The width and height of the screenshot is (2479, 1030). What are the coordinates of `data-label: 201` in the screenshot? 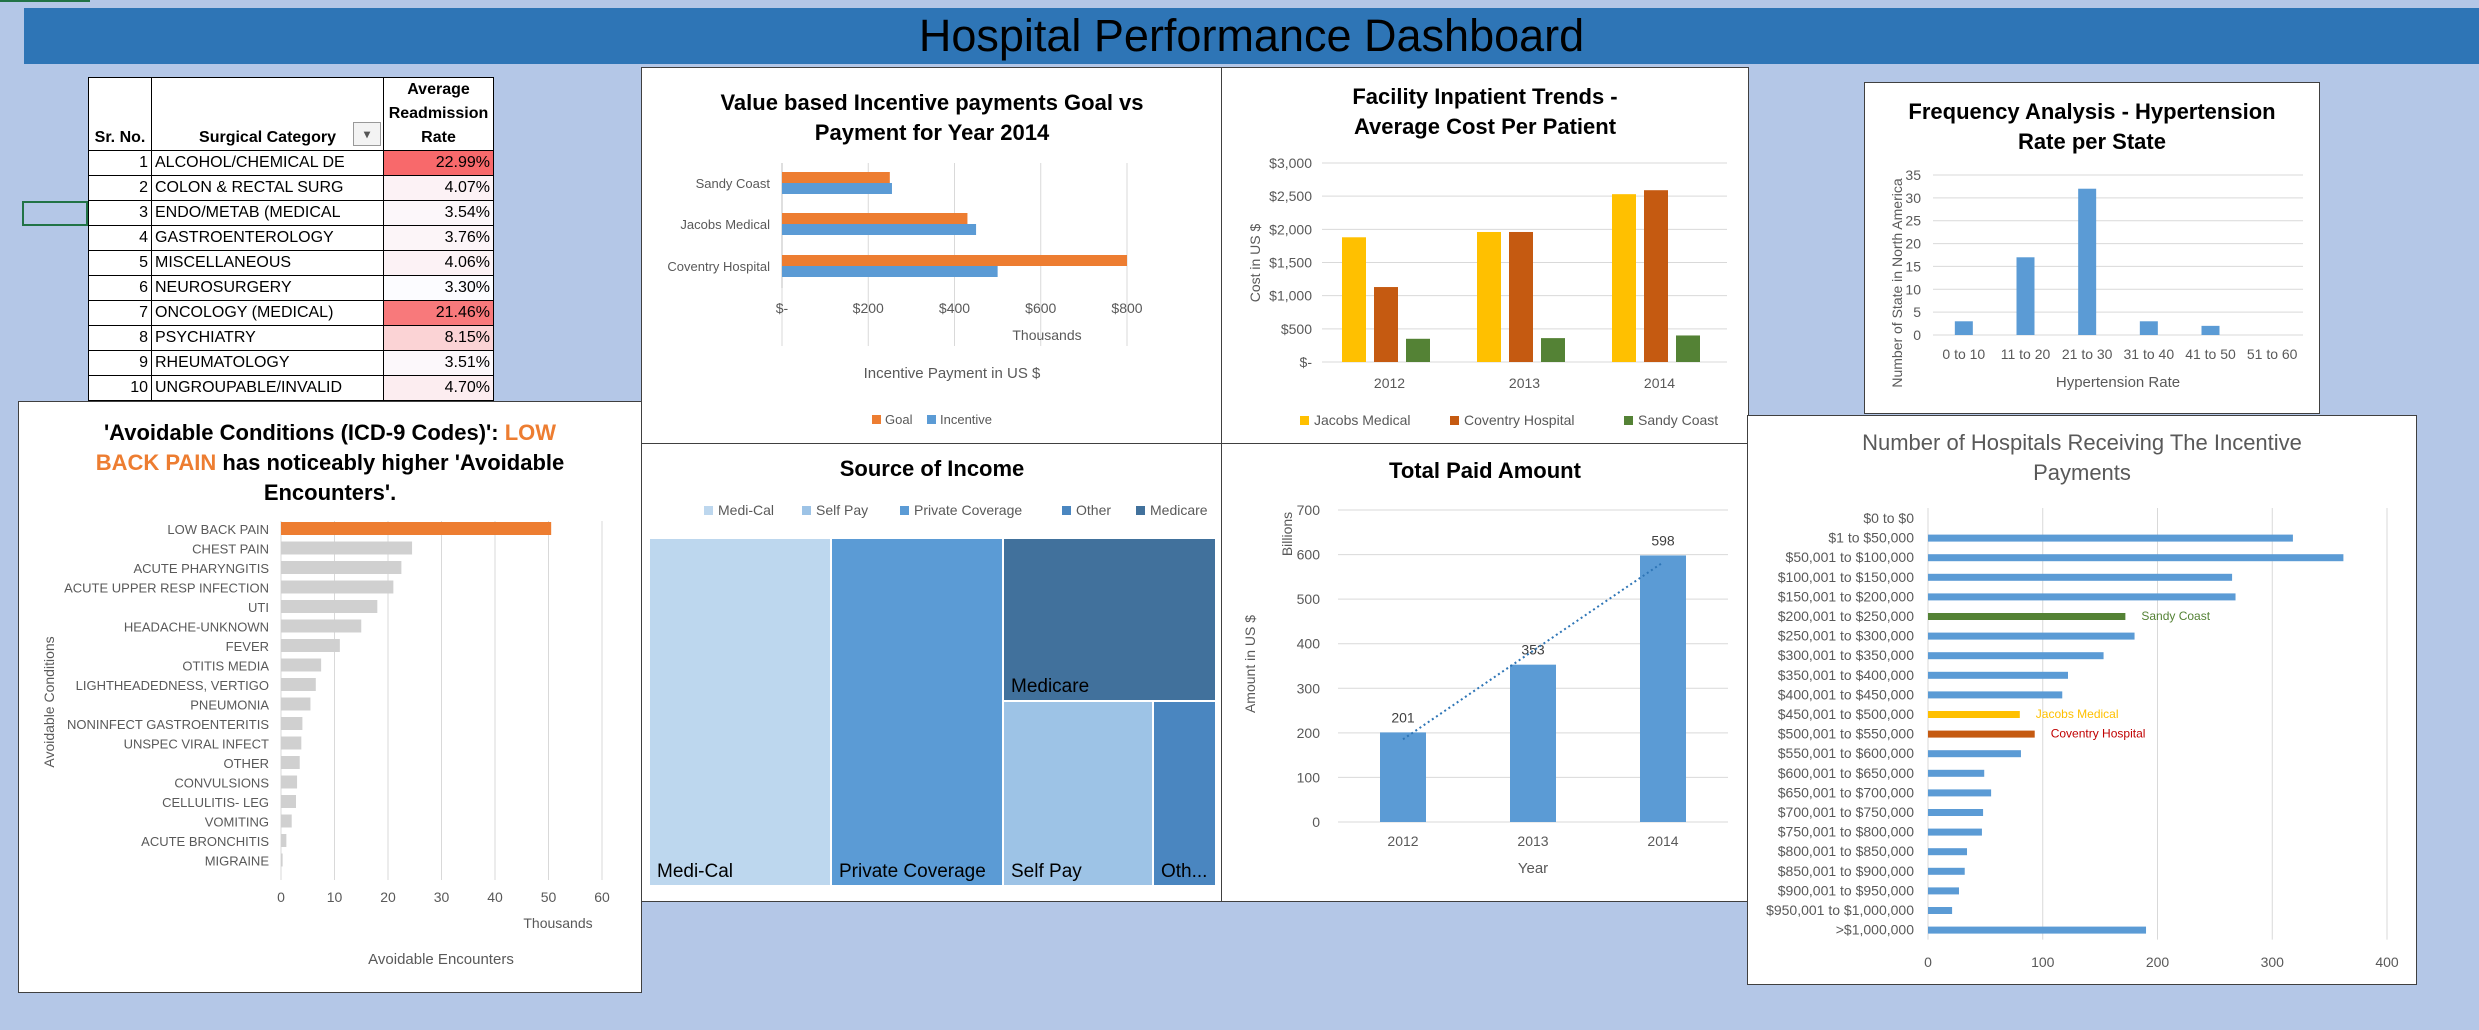 It's located at (1403, 717).